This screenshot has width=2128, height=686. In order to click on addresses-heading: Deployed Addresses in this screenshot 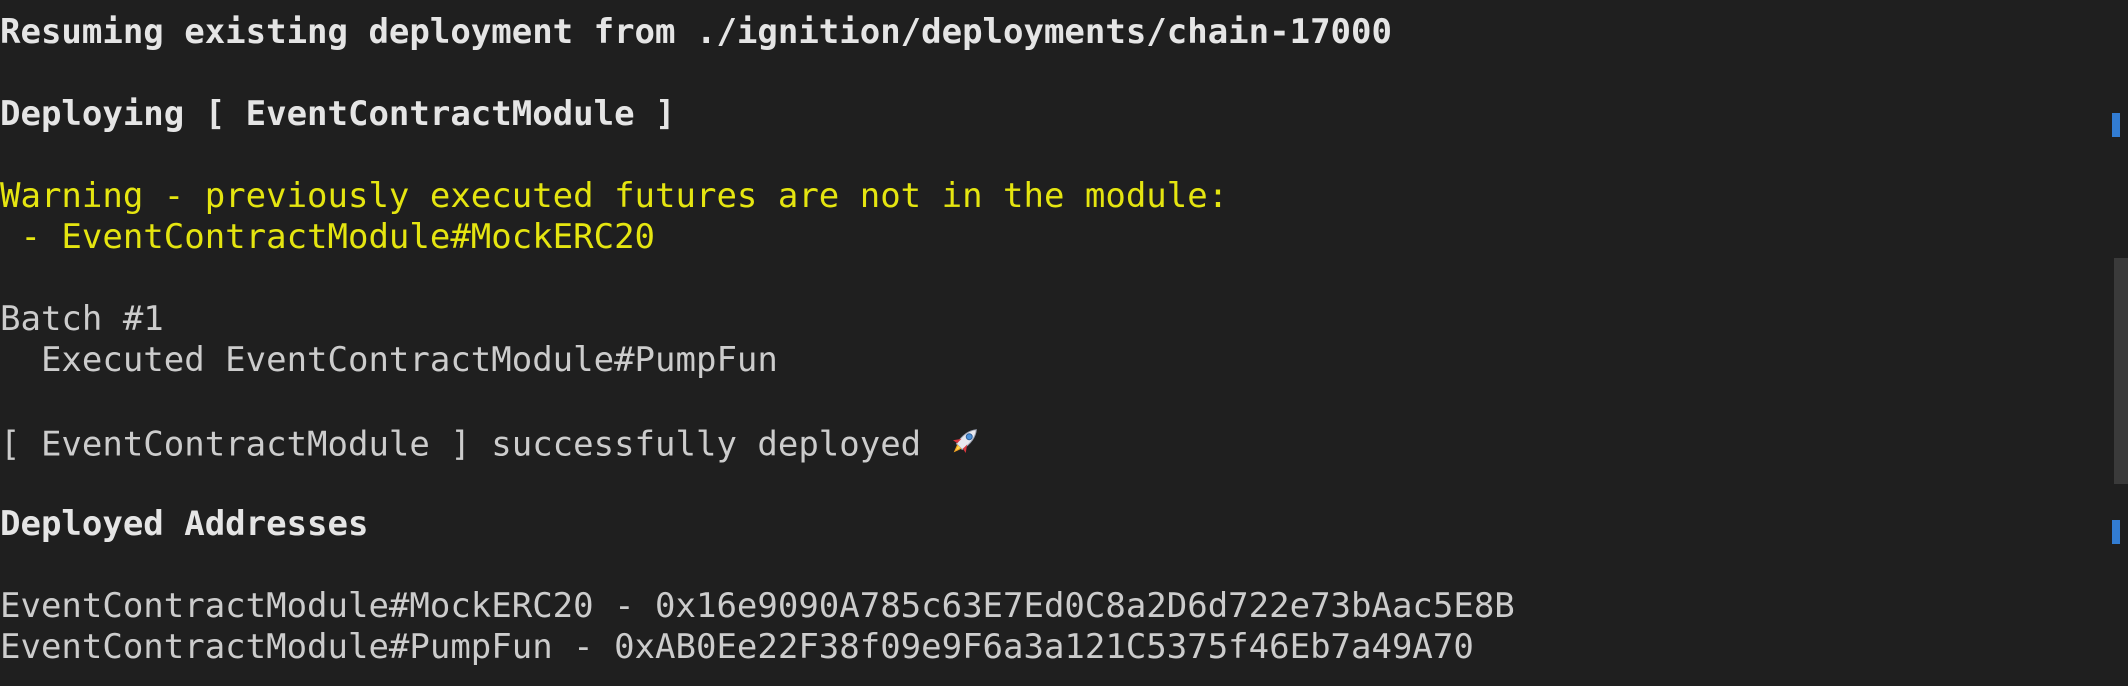, I will do `click(184, 524)`.